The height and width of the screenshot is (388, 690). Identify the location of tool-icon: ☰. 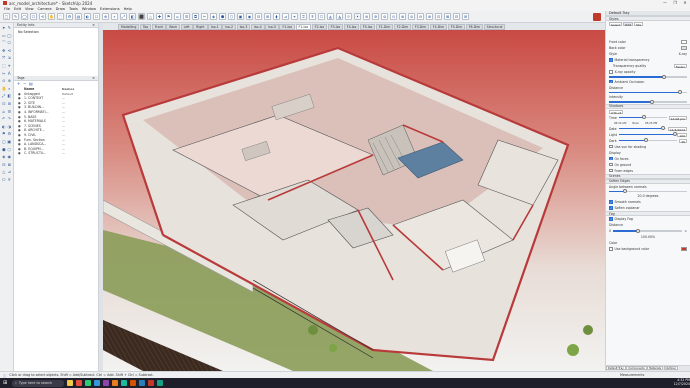
(9, 112).